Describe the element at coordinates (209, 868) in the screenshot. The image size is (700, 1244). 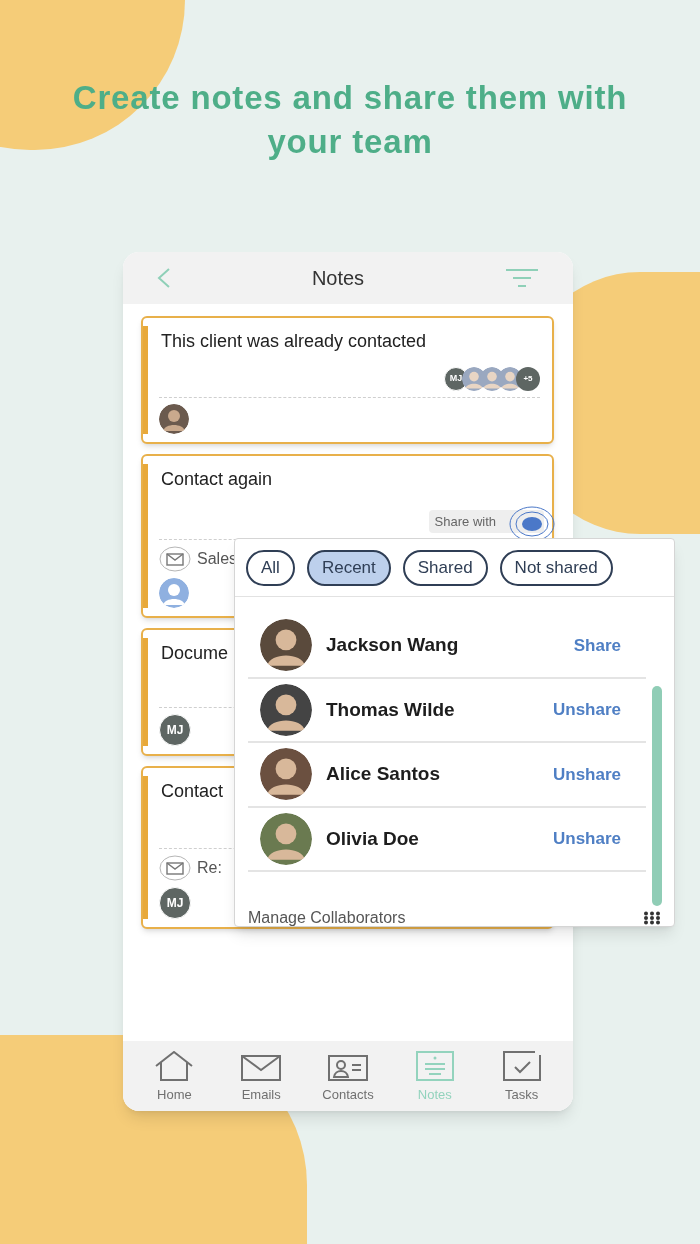
I see `email-subject: Re:` at that location.